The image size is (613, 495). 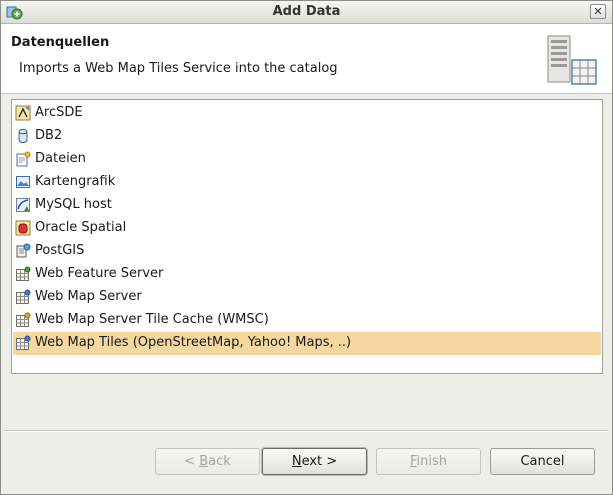 What do you see at coordinates (23, 136) in the screenshot?
I see `db2-icon` at bounding box center [23, 136].